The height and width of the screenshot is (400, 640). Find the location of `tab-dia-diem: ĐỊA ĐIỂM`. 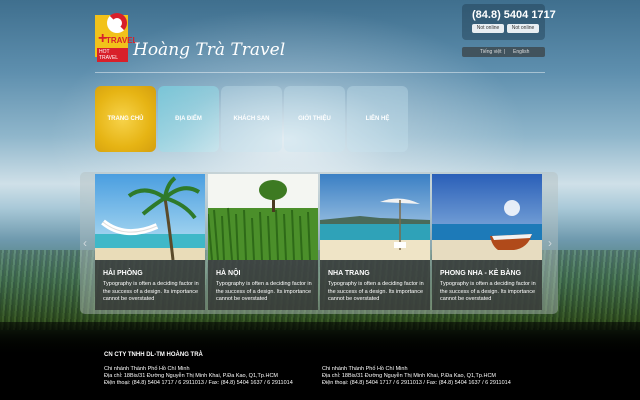

tab-dia-diem: ĐỊA ĐIỂM is located at coordinates (188, 119).